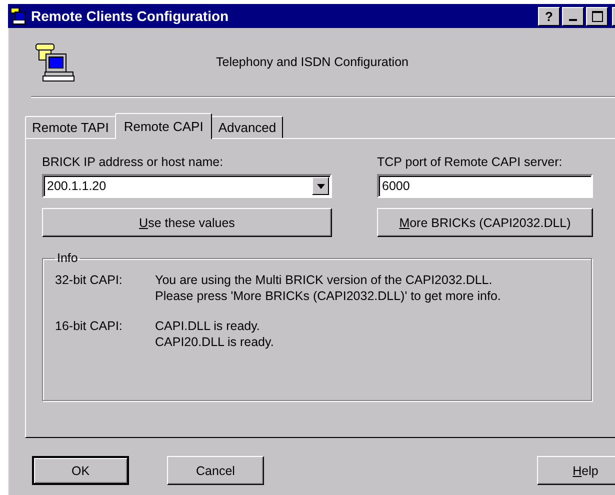  Describe the element at coordinates (576, 470) in the screenshot. I see `dialog-button: Help` at that location.